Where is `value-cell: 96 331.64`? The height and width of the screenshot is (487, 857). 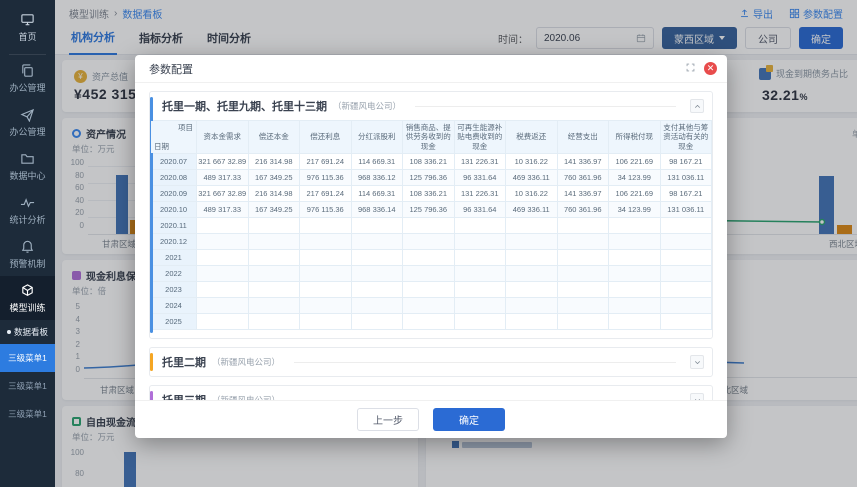
value-cell: 96 331.64 is located at coordinates (479, 210).